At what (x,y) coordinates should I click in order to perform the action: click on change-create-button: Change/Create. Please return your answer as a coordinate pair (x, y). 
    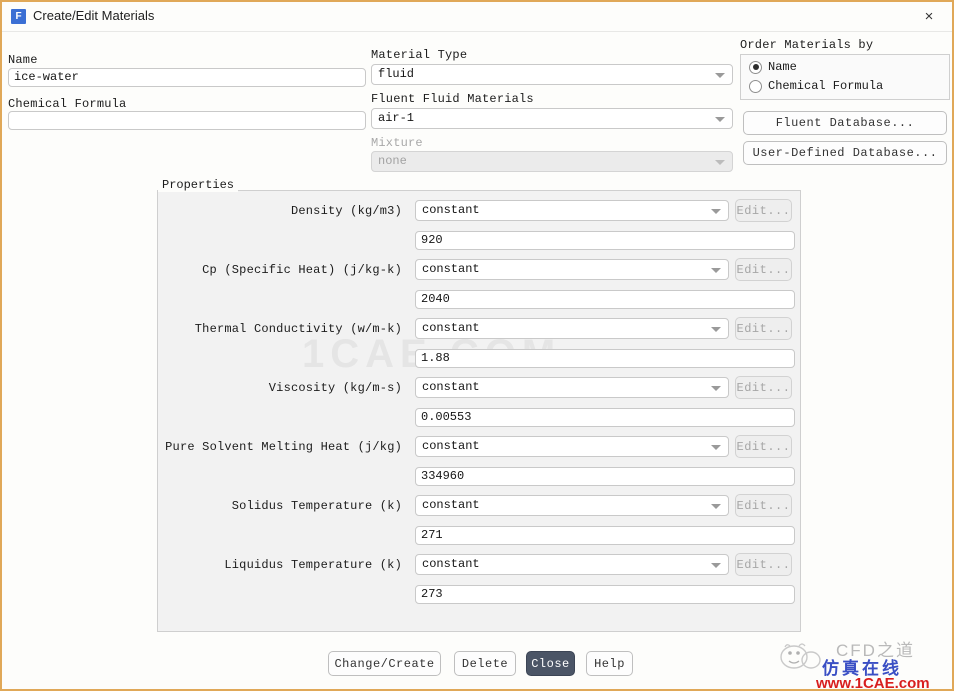
    Looking at the image, I should click on (384, 663).